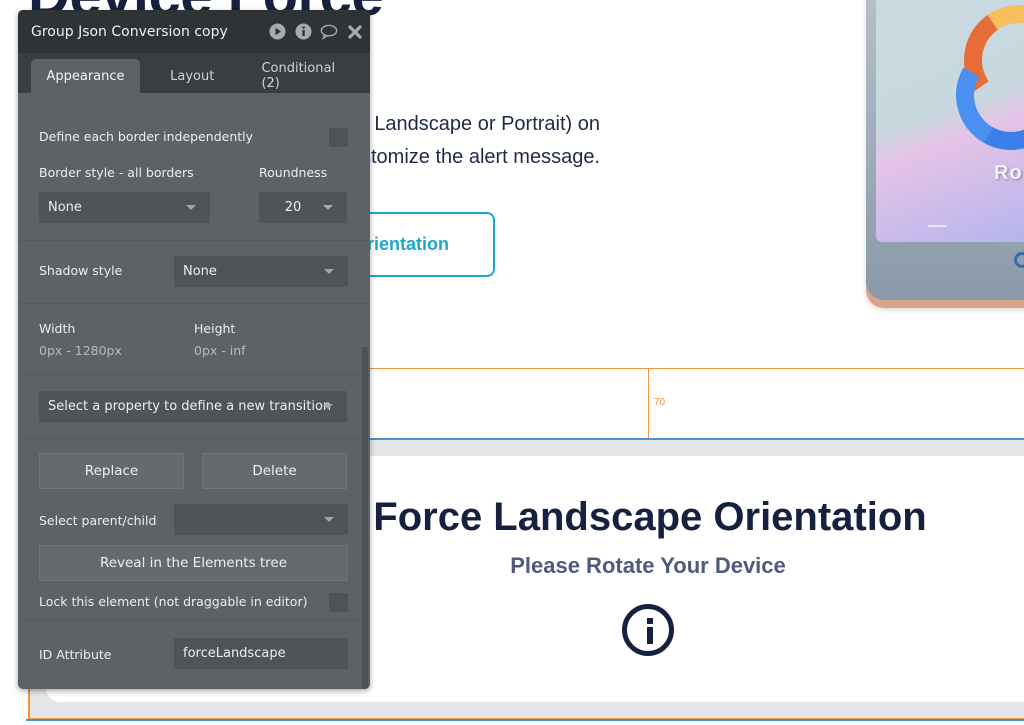  I want to click on selection-line-bottom, so click(525, 720).